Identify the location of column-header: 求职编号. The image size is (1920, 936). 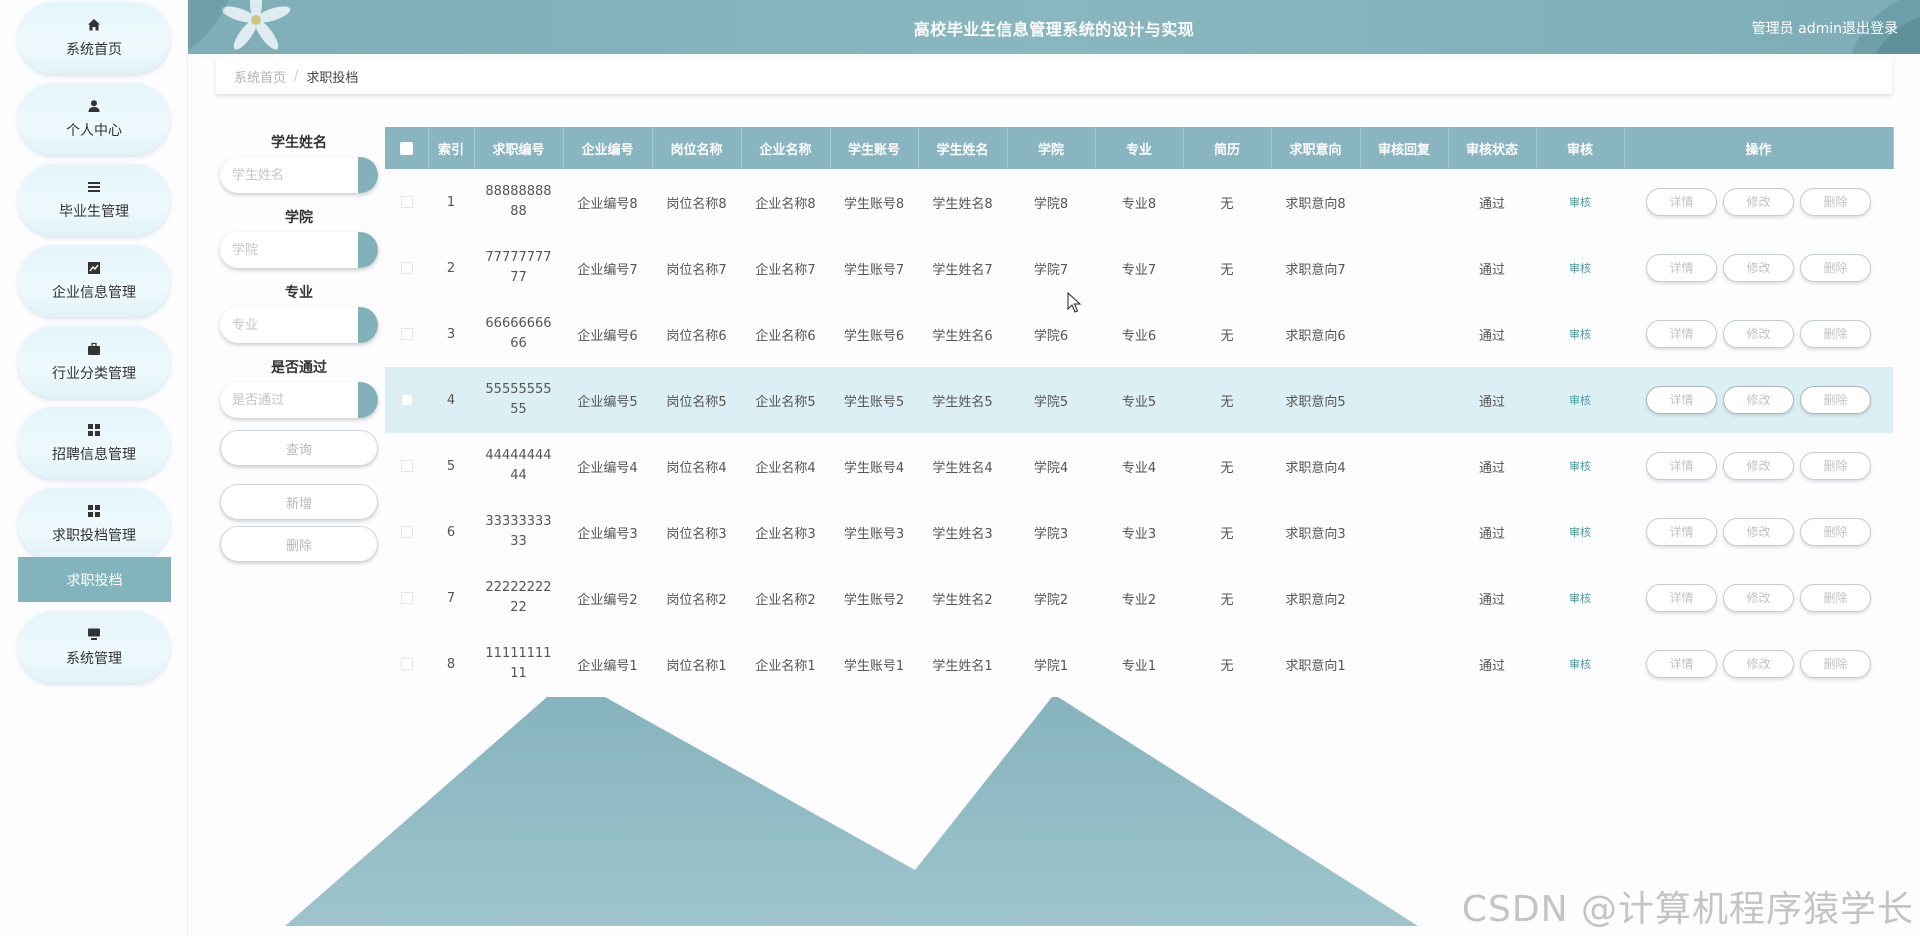
(519, 148).